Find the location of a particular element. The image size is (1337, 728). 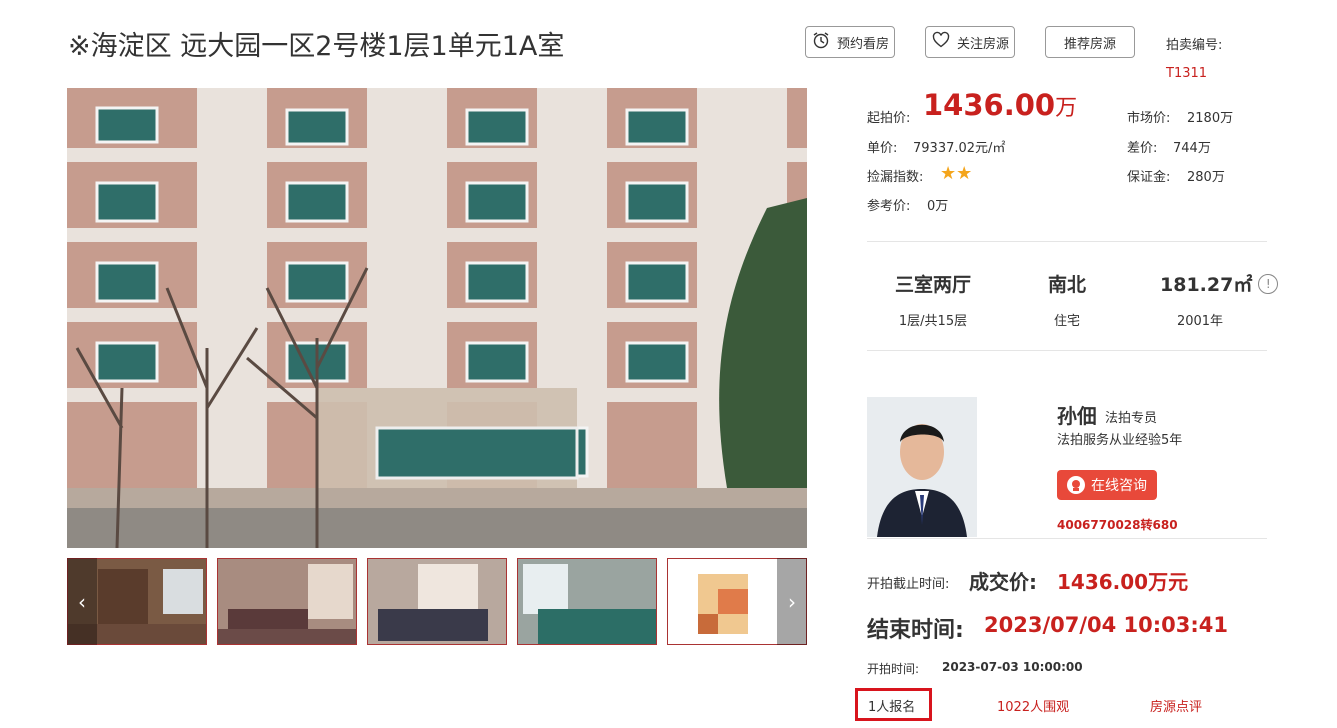

agent-name: 孙佃 is located at coordinates (1077, 416).